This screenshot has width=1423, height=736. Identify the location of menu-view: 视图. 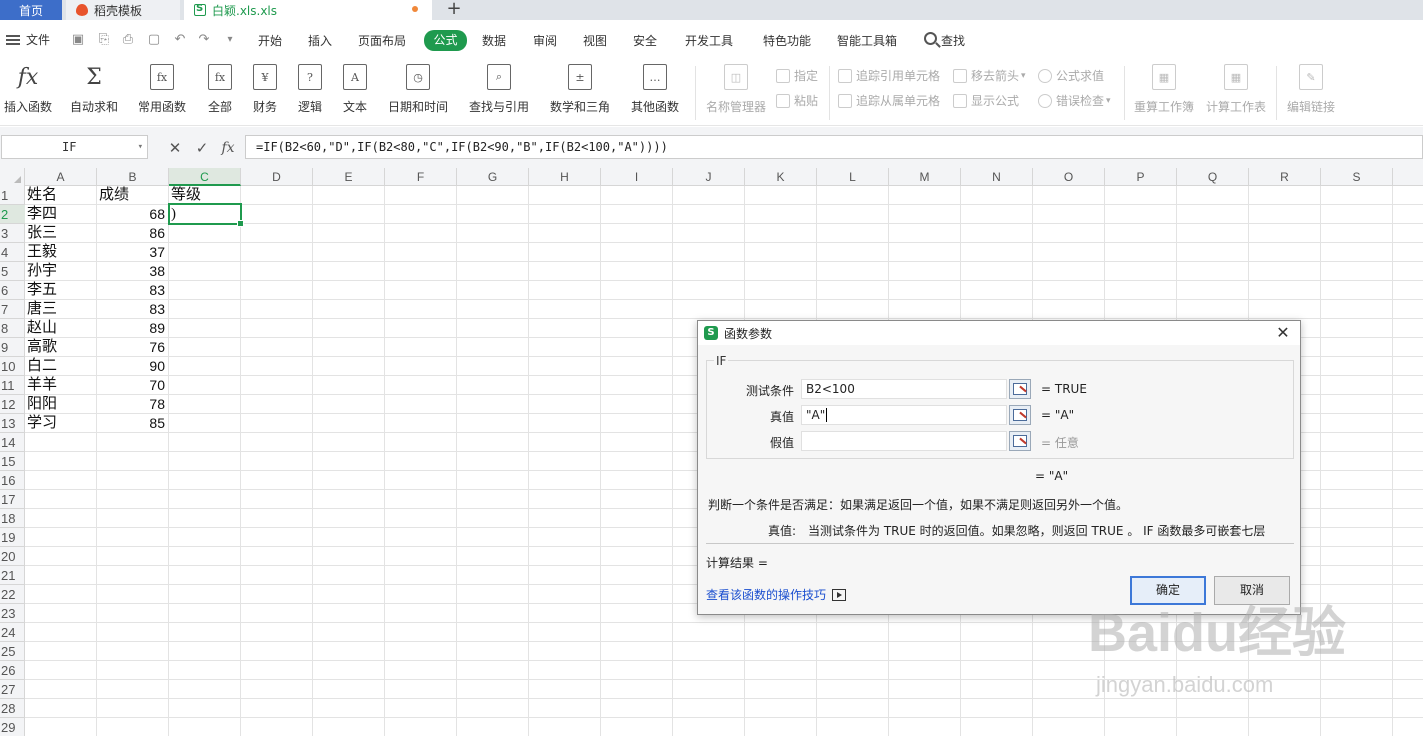
(595, 40).